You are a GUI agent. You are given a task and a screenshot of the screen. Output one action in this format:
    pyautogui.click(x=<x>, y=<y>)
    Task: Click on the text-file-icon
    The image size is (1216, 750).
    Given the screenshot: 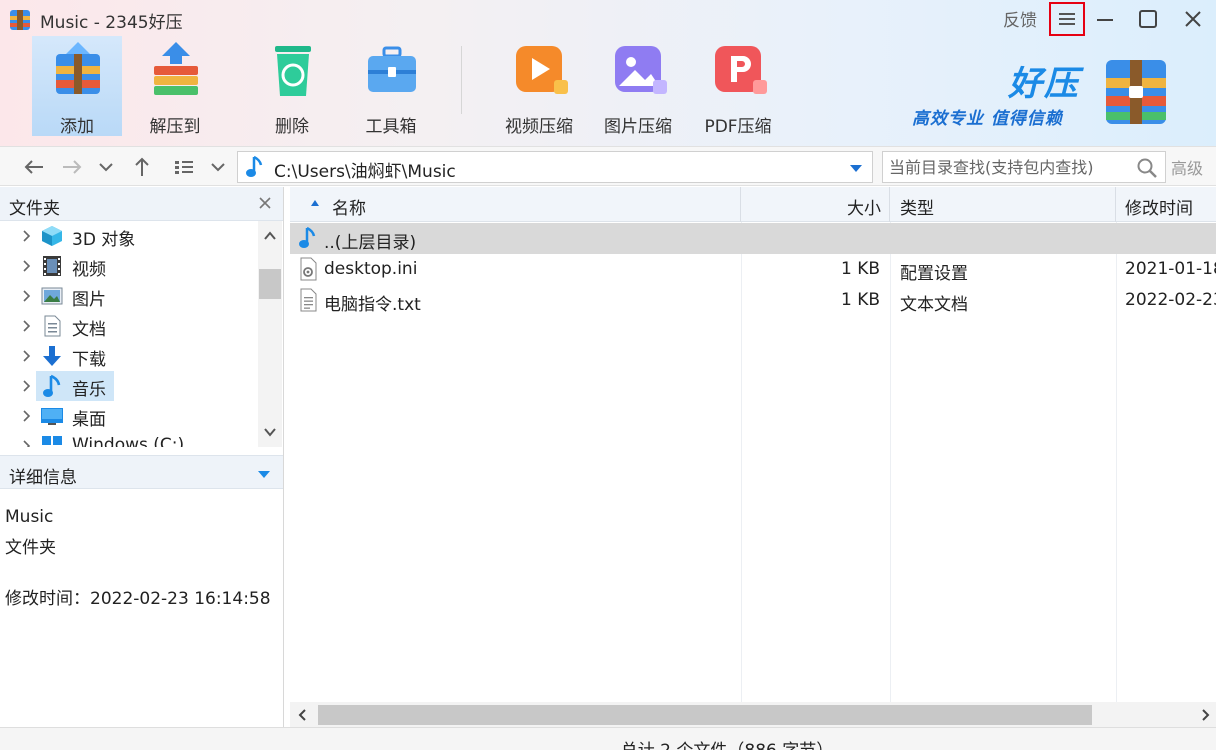 What is the action you would take?
    pyautogui.click(x=308, y=300)
    